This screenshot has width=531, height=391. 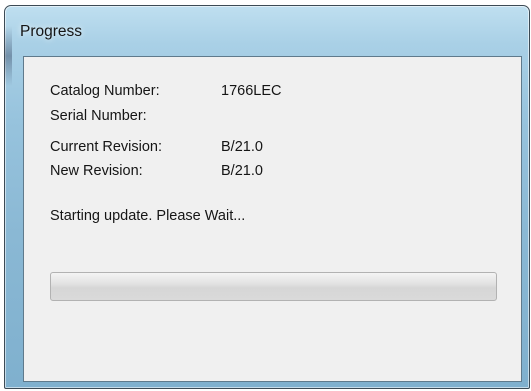 I want to click on serial-number-row: Serial Number:, so click(x=98, y=116).